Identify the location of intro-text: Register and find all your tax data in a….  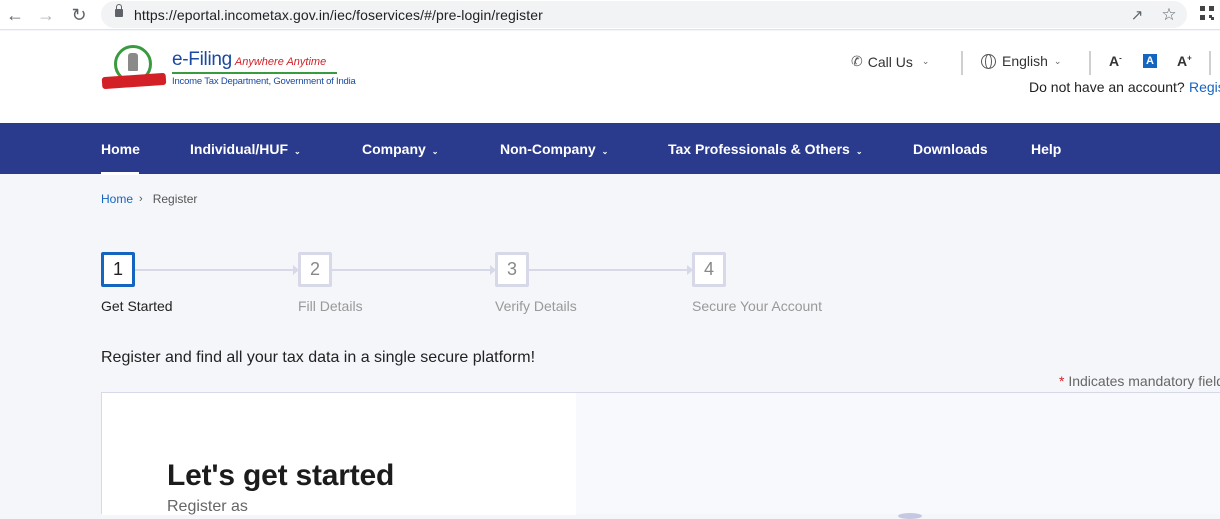
(318, 357).